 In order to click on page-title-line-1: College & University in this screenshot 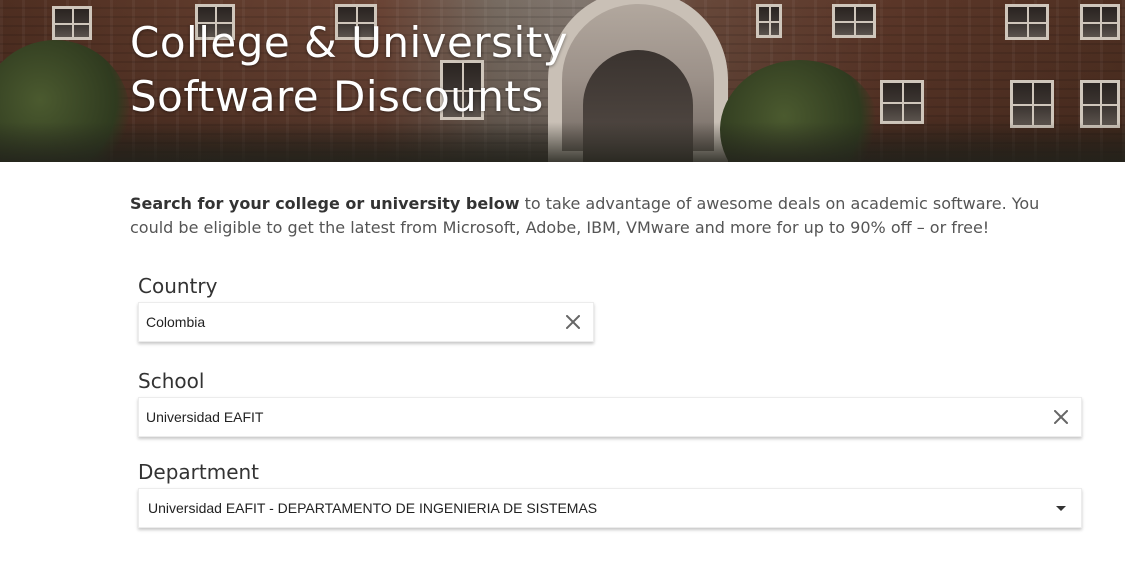, I will do `click(349, 42)`.